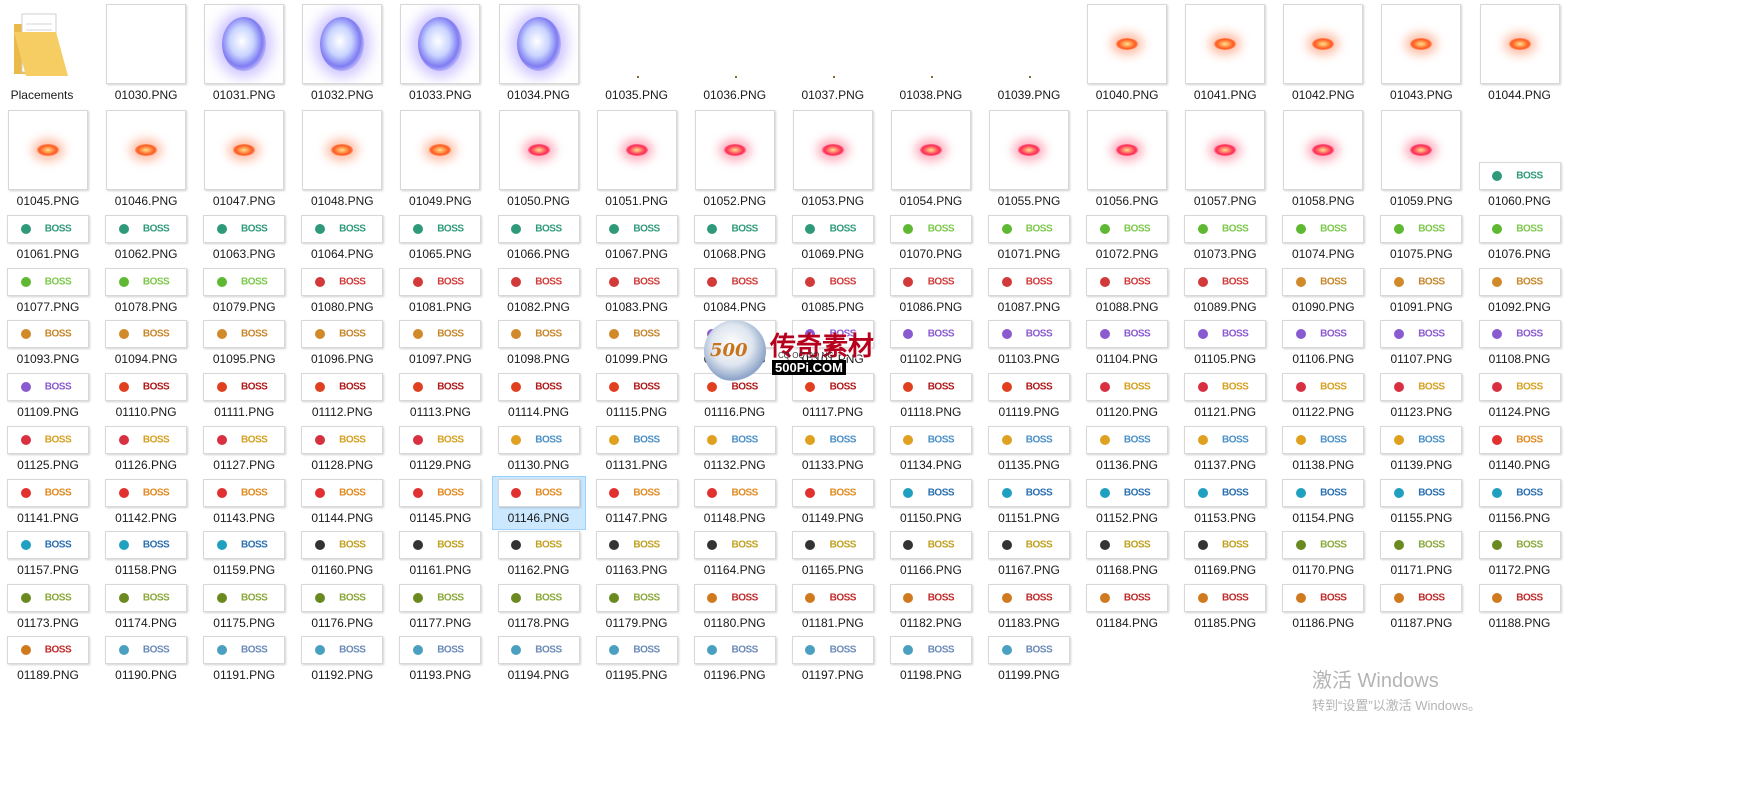  Describe the element at coordinates (1421, 54) in the screenshot. I see `file-item: 01043.PNG` at that location.